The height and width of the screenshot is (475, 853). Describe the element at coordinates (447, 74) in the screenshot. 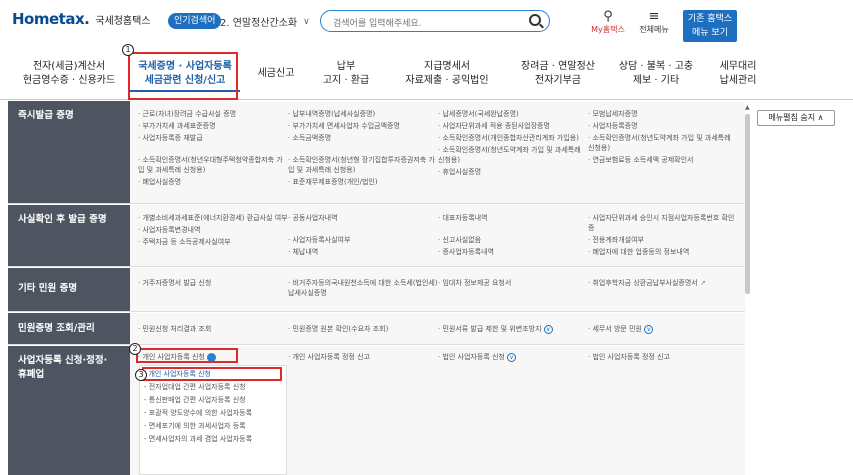

I see `nav-payment-statements: 지급명세서 자료제출 · 공익법인` at that location.